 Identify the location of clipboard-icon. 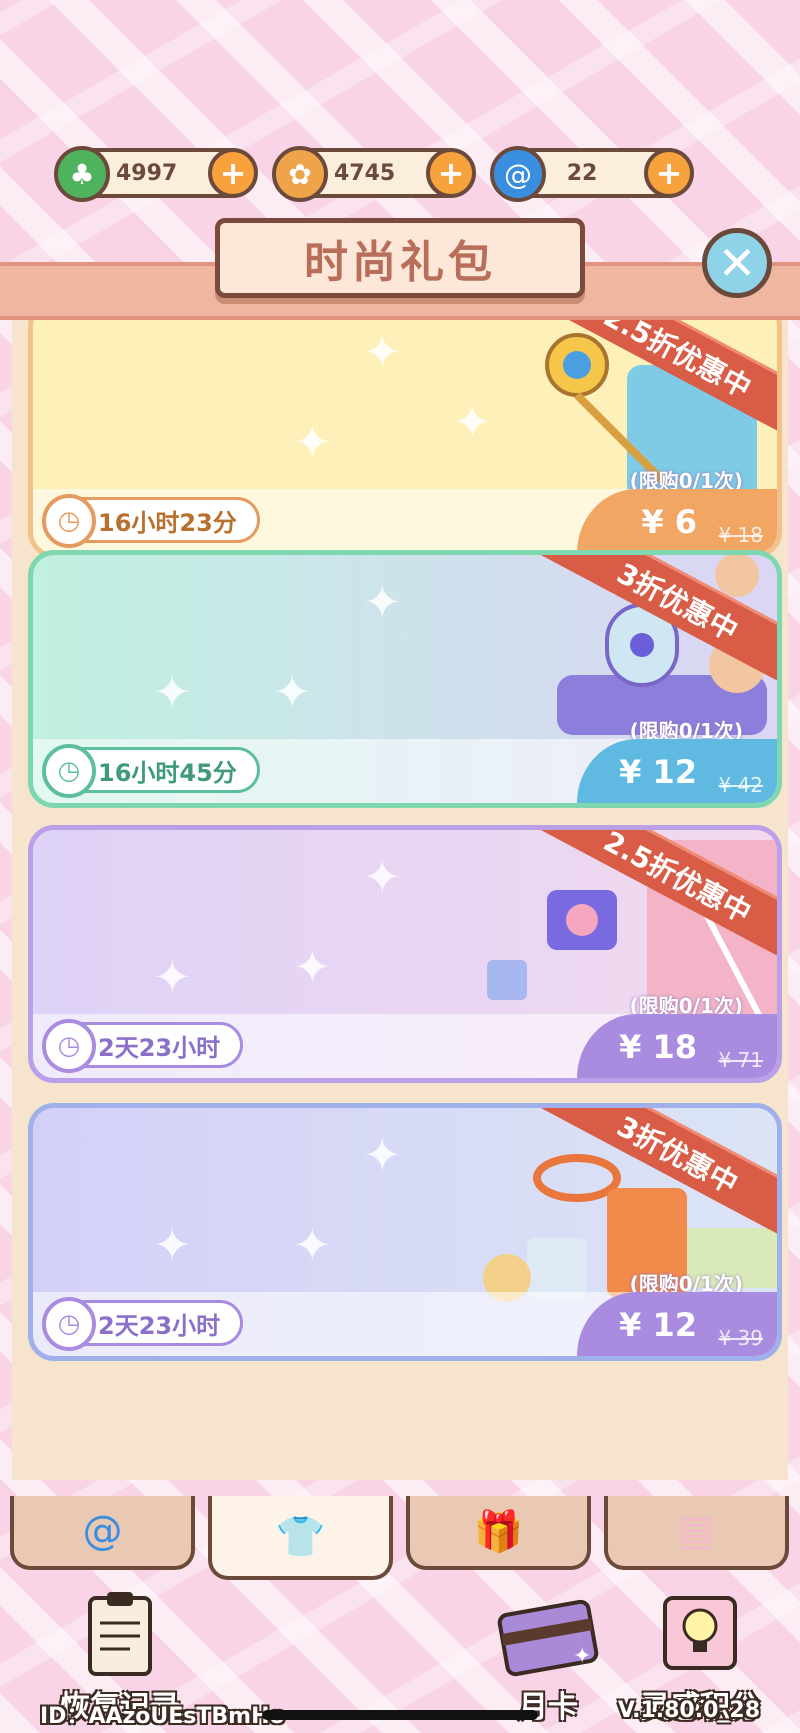
(120, 1634).